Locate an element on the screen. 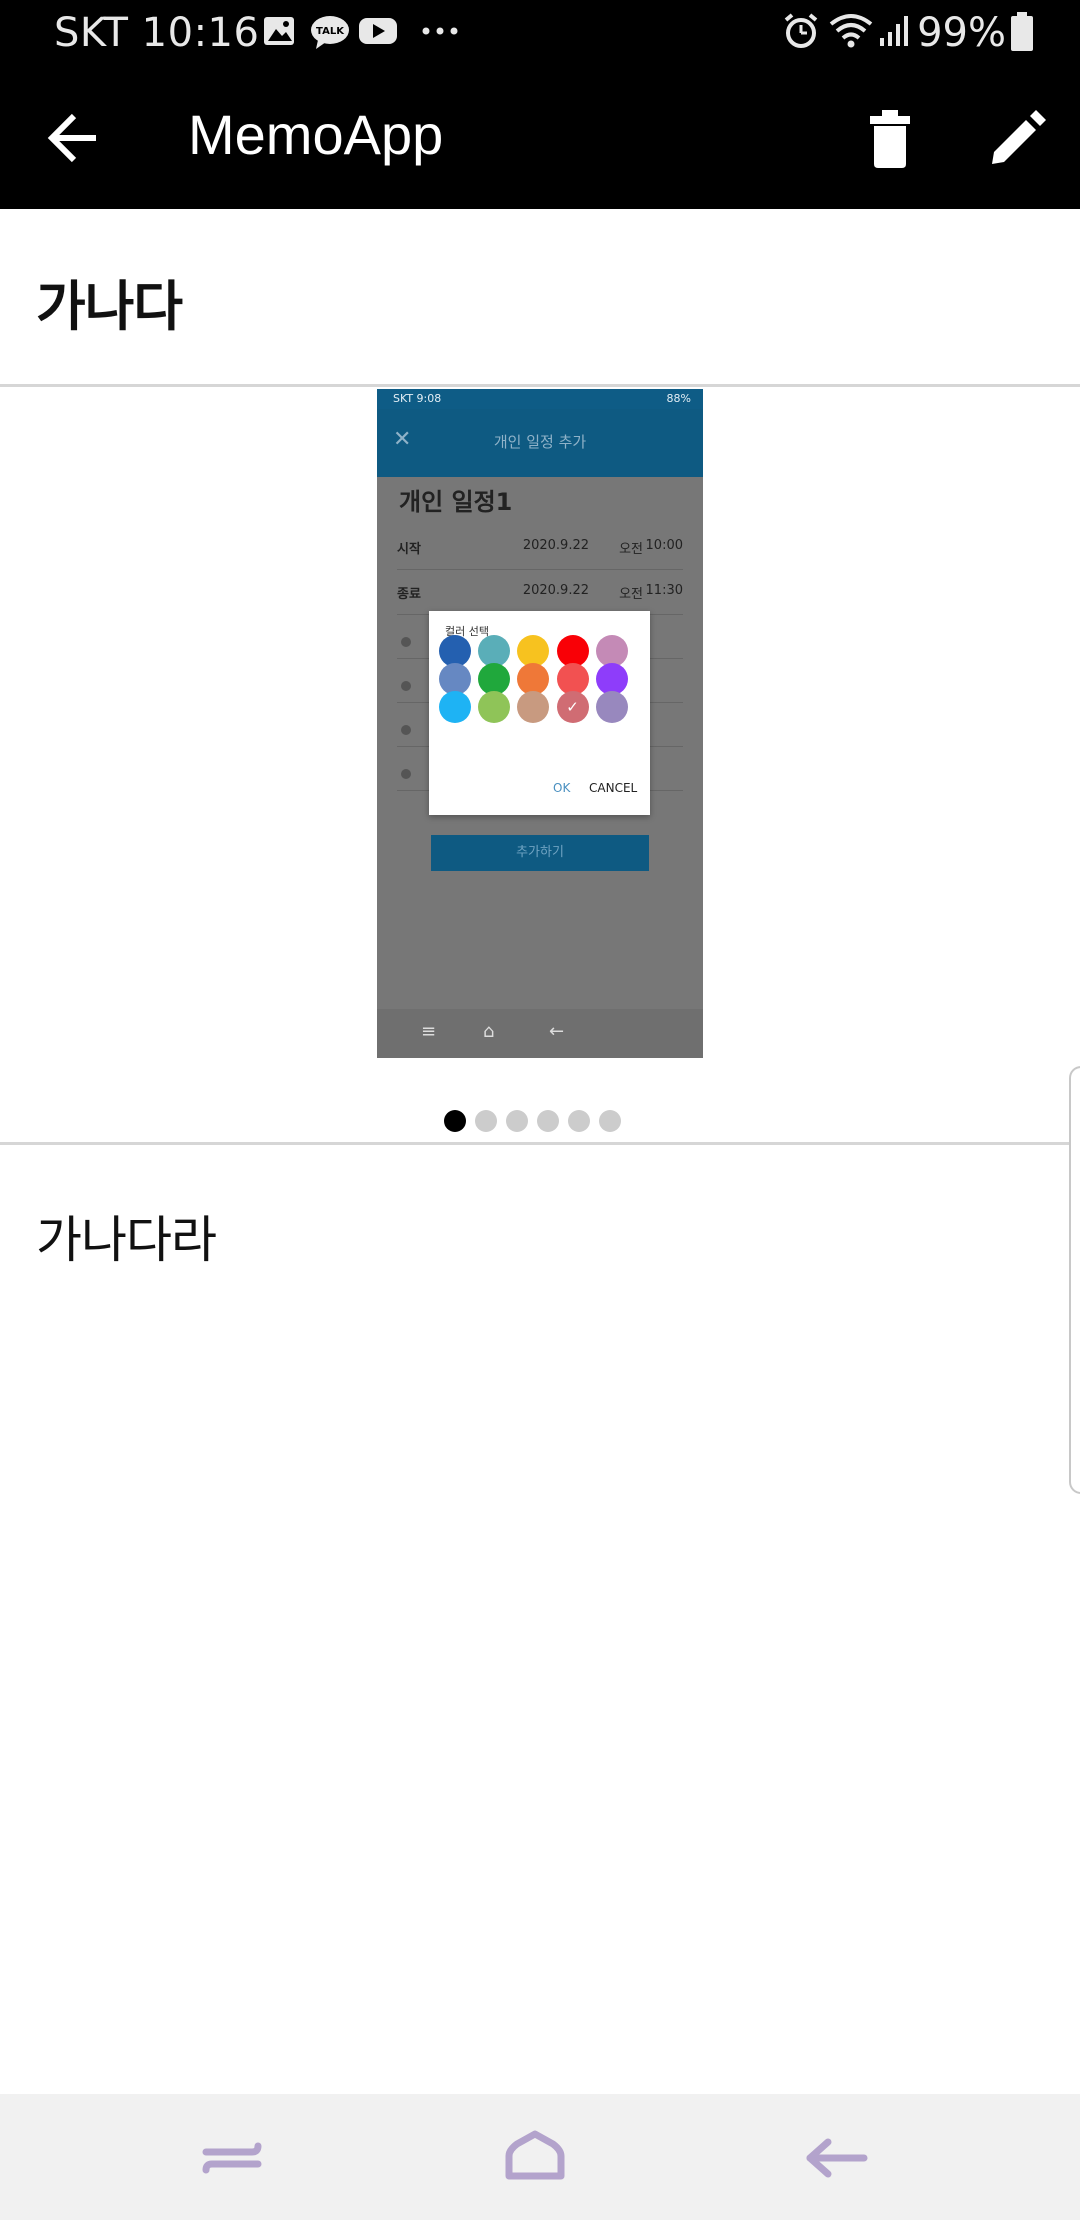  divider-top is located at coordinates (540, 385).